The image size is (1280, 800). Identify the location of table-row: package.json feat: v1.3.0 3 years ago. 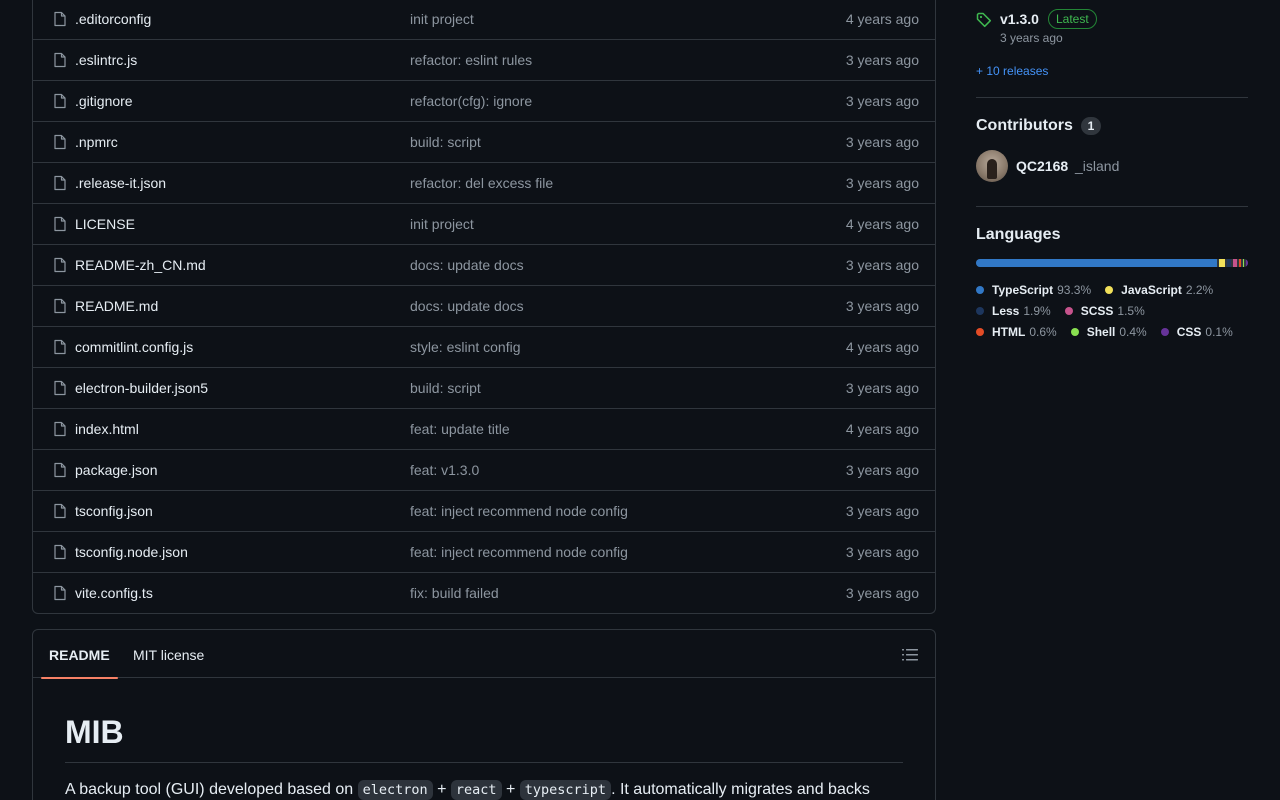
(484, 469).